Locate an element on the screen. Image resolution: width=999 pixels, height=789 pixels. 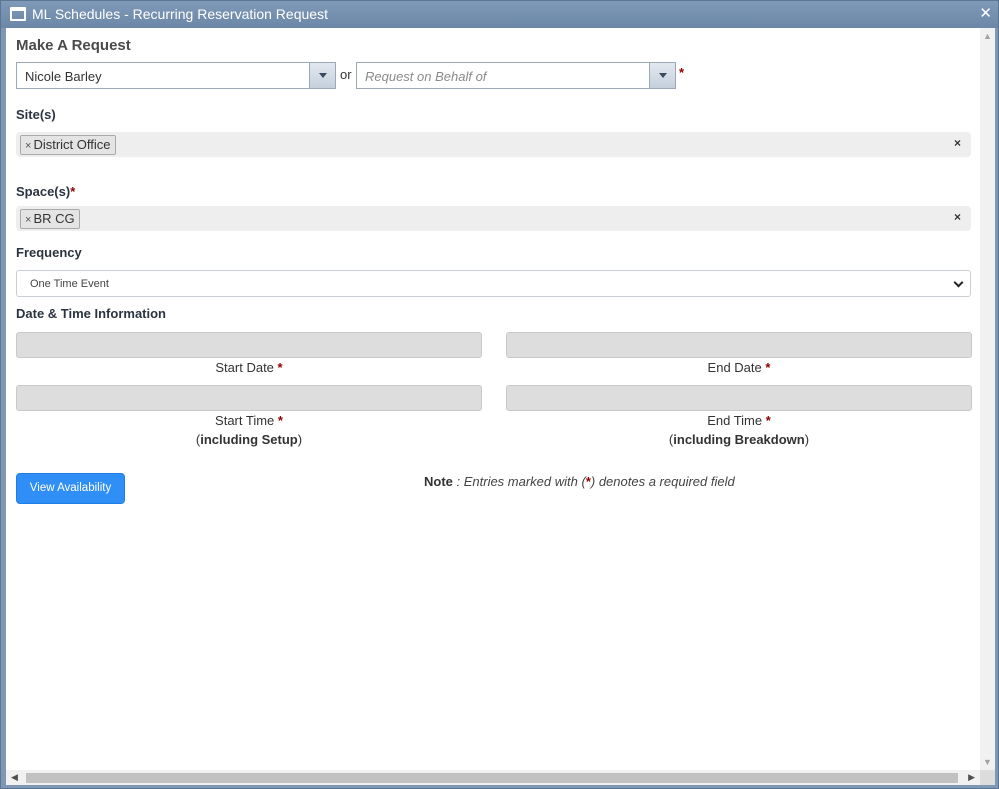
start-time-caption: Start Time * is located at coordinates (249, 420).